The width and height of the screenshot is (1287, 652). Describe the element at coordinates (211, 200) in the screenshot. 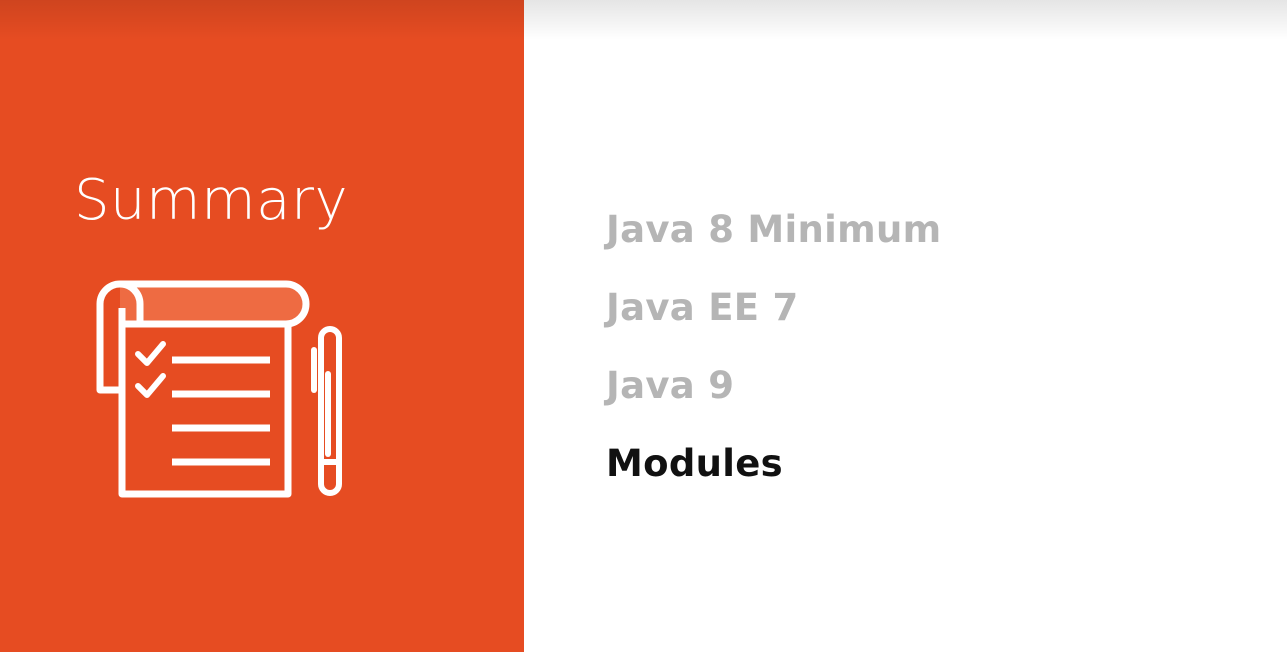

I see `slide-title: Summary` at that location.